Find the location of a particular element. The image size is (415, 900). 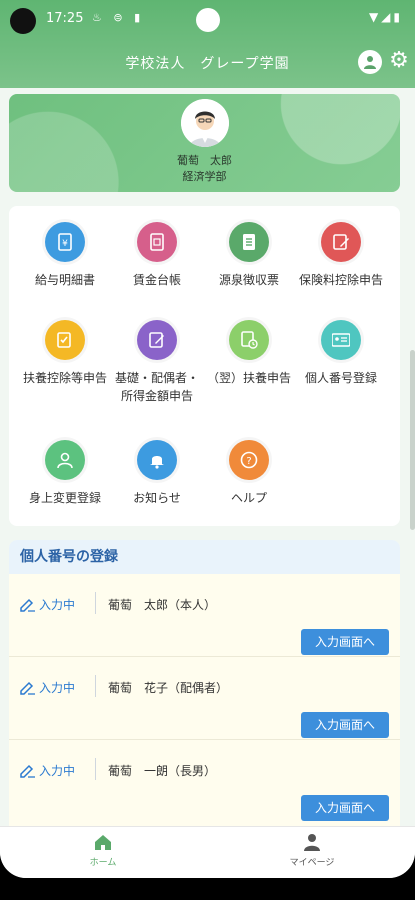

nav-mypage: マイページ is located at coordinates (312, 850).